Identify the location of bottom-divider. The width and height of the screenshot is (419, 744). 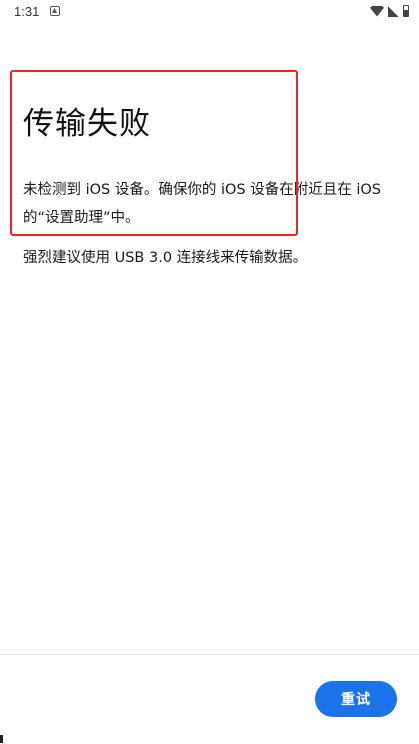
(209, 654).